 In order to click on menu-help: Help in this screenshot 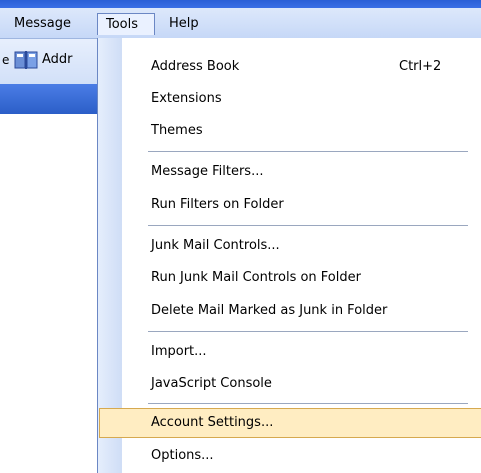, I will do `click(184, 24)`.